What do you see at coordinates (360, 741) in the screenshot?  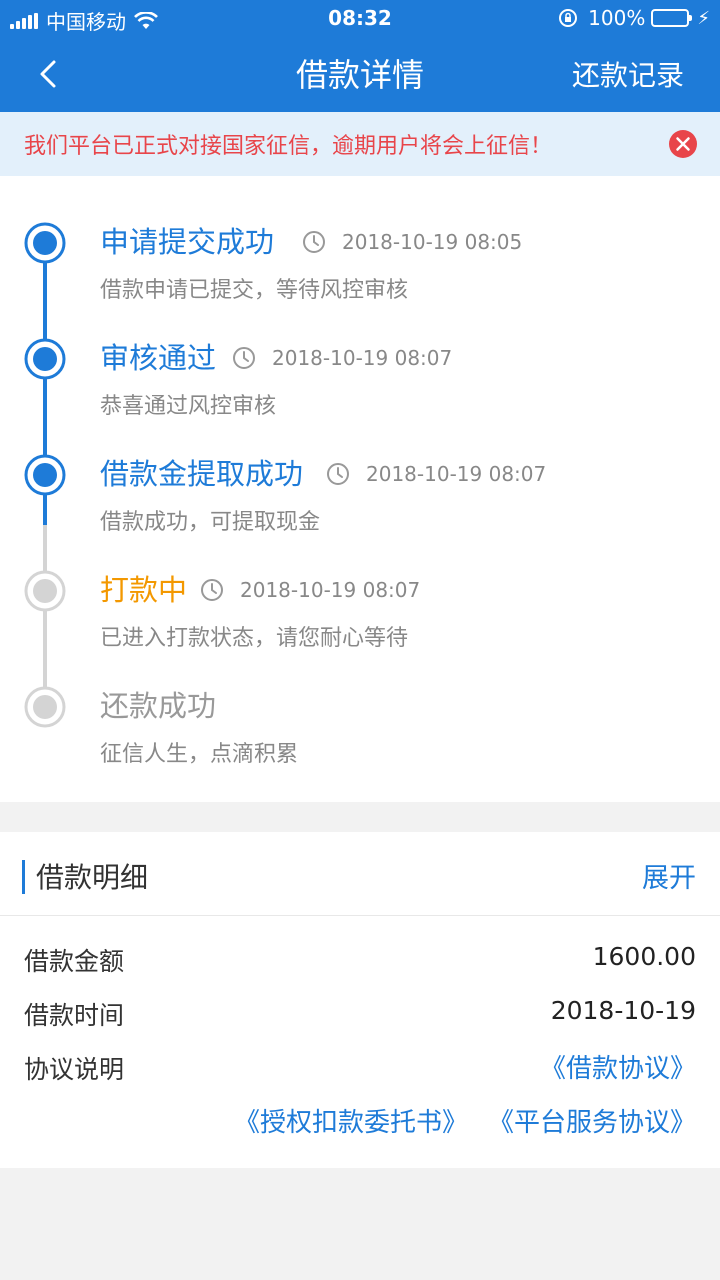 I see `timeline-step: 还款成功 征信人生，点滴积累` at bounding box center [360, 741].